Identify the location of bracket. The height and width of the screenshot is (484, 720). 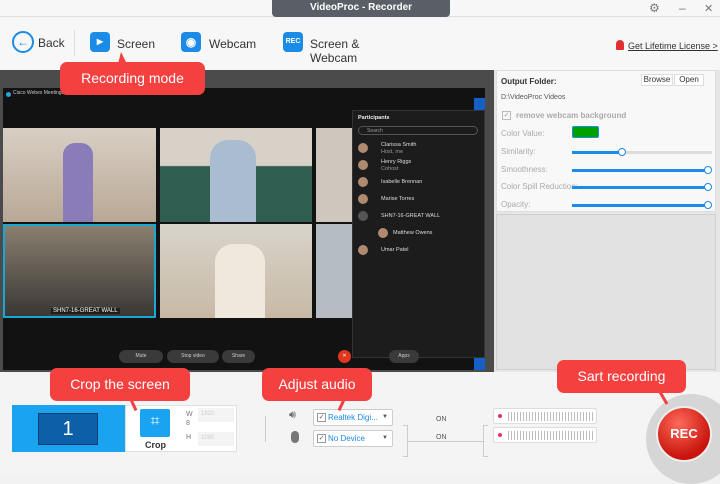
(485, 441).